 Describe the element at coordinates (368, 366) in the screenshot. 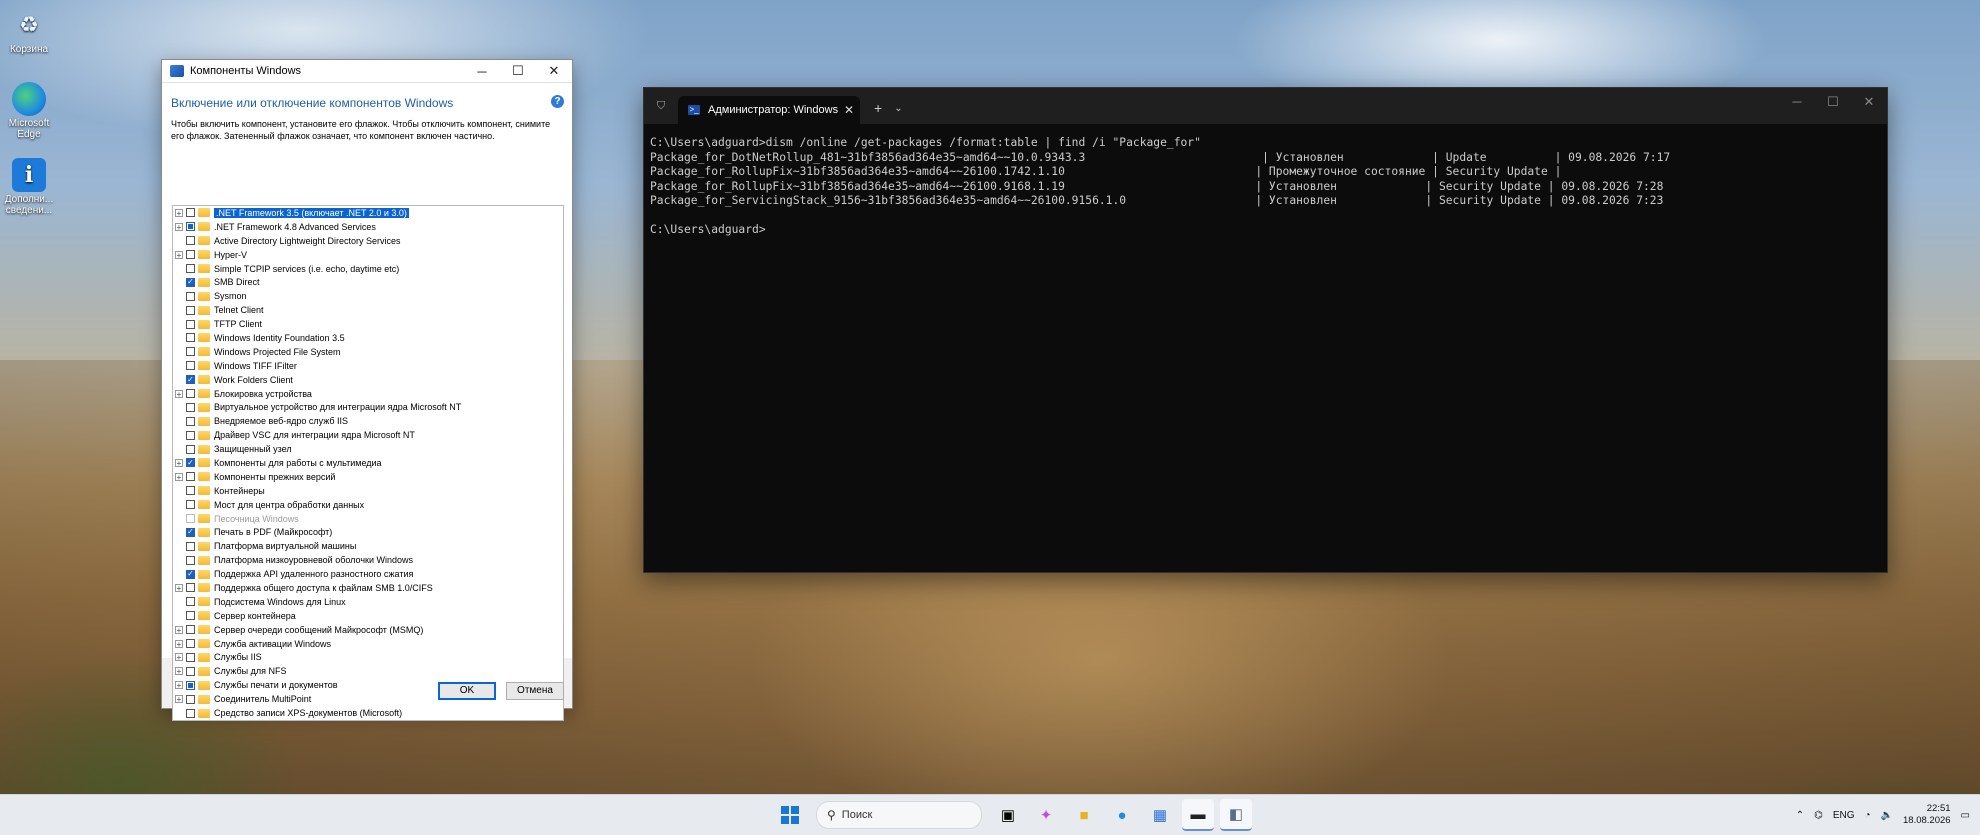

I see `feature-item: Windows TIFF IFilter` at that location.